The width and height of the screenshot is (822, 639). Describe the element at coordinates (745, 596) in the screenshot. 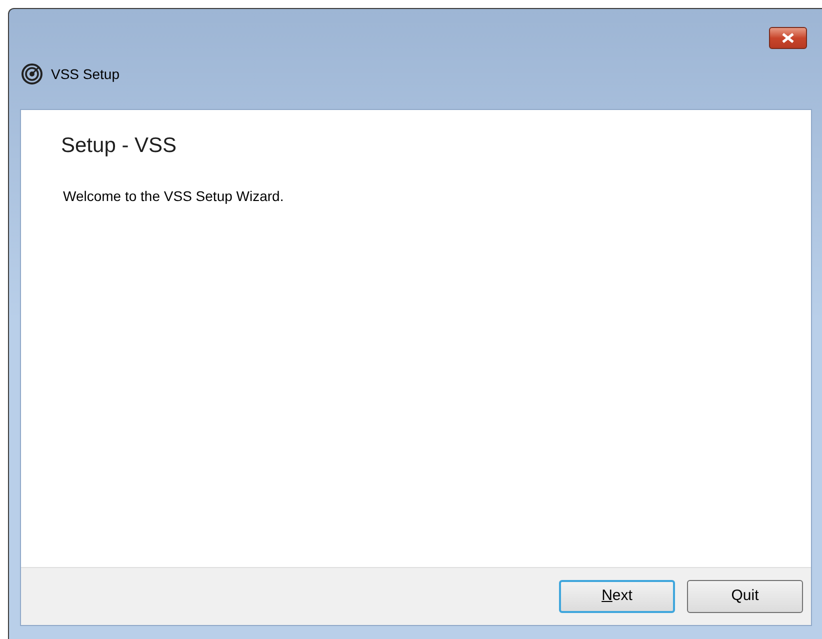

I see `dialog-button: Quit` at that location.